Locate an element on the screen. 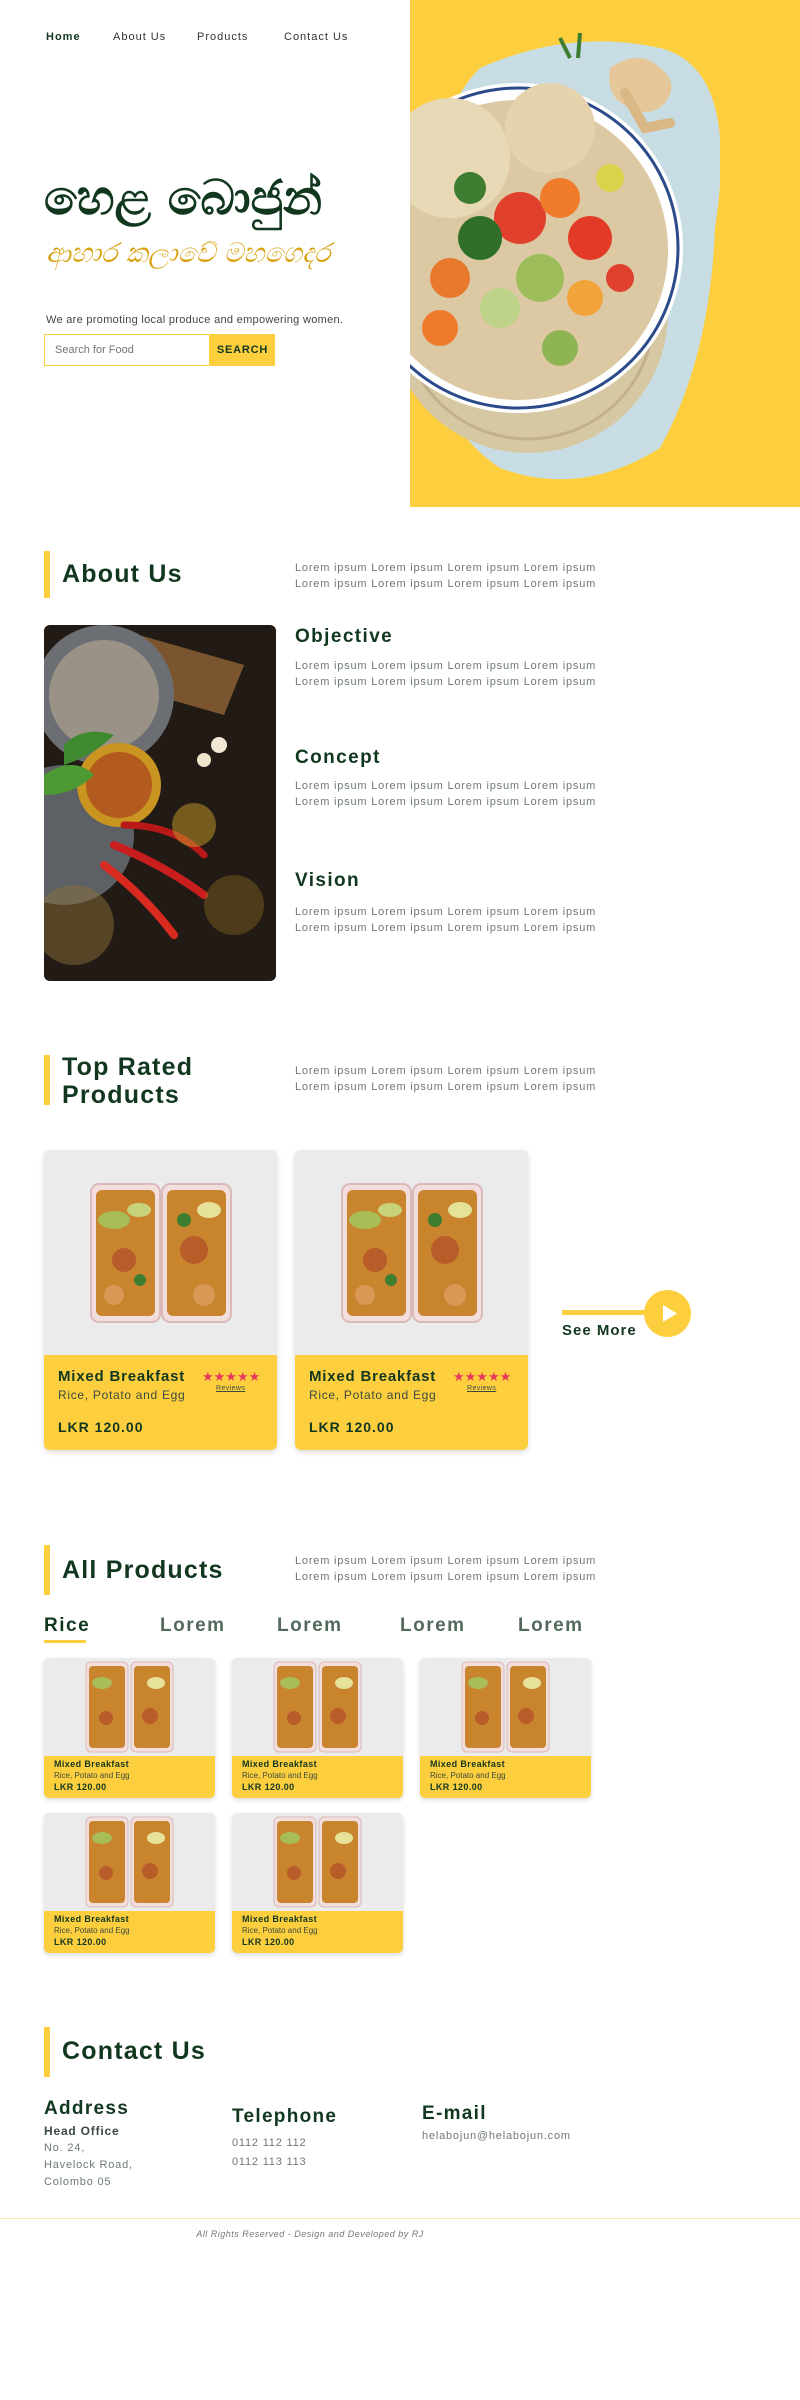 The width and height of the screenshot is (800, 2400). top-rated-heading-line1: Top Rated is located at coordinates (128, 1067).